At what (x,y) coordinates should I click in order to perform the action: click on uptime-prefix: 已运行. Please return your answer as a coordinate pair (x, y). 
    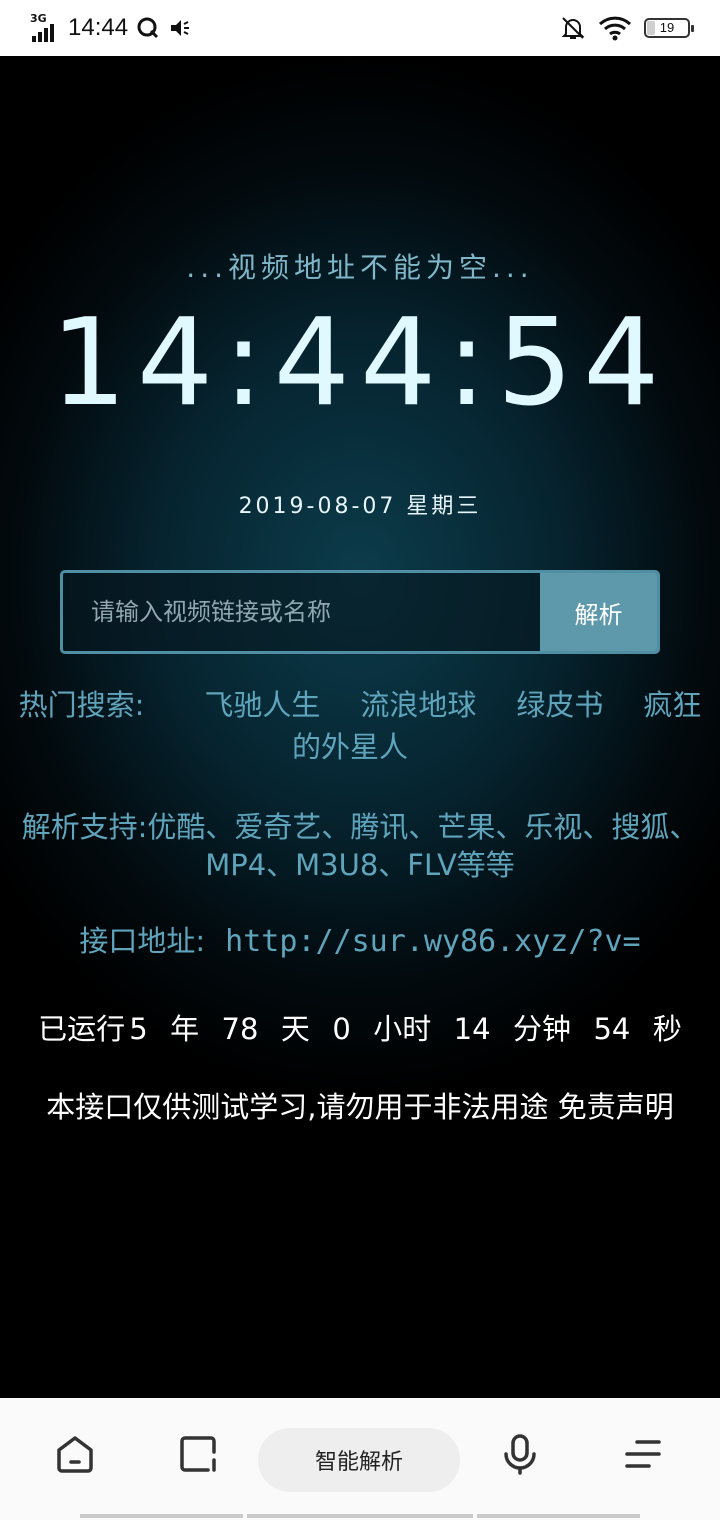
    Looking at the image, I should click on (82, 1029).